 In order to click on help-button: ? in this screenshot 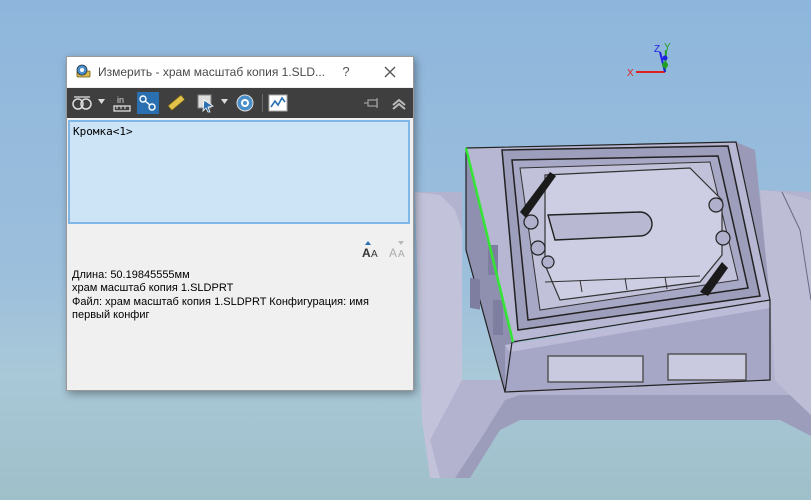, I will do `click(346, 72)`.